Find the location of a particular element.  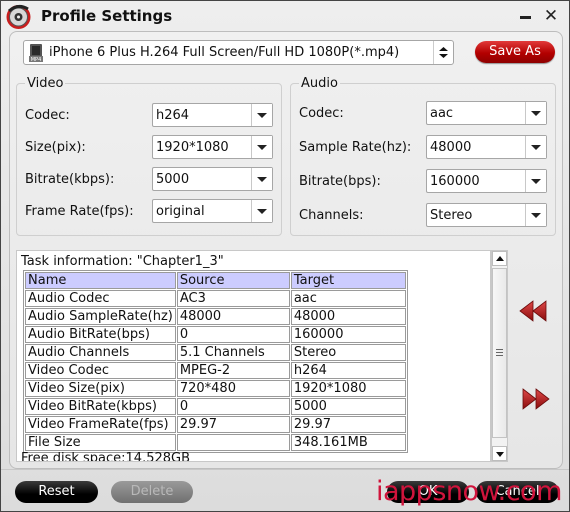

table-row: Audio SampleRate(hz) 48000 48000 is located at coordinates (215, 316).